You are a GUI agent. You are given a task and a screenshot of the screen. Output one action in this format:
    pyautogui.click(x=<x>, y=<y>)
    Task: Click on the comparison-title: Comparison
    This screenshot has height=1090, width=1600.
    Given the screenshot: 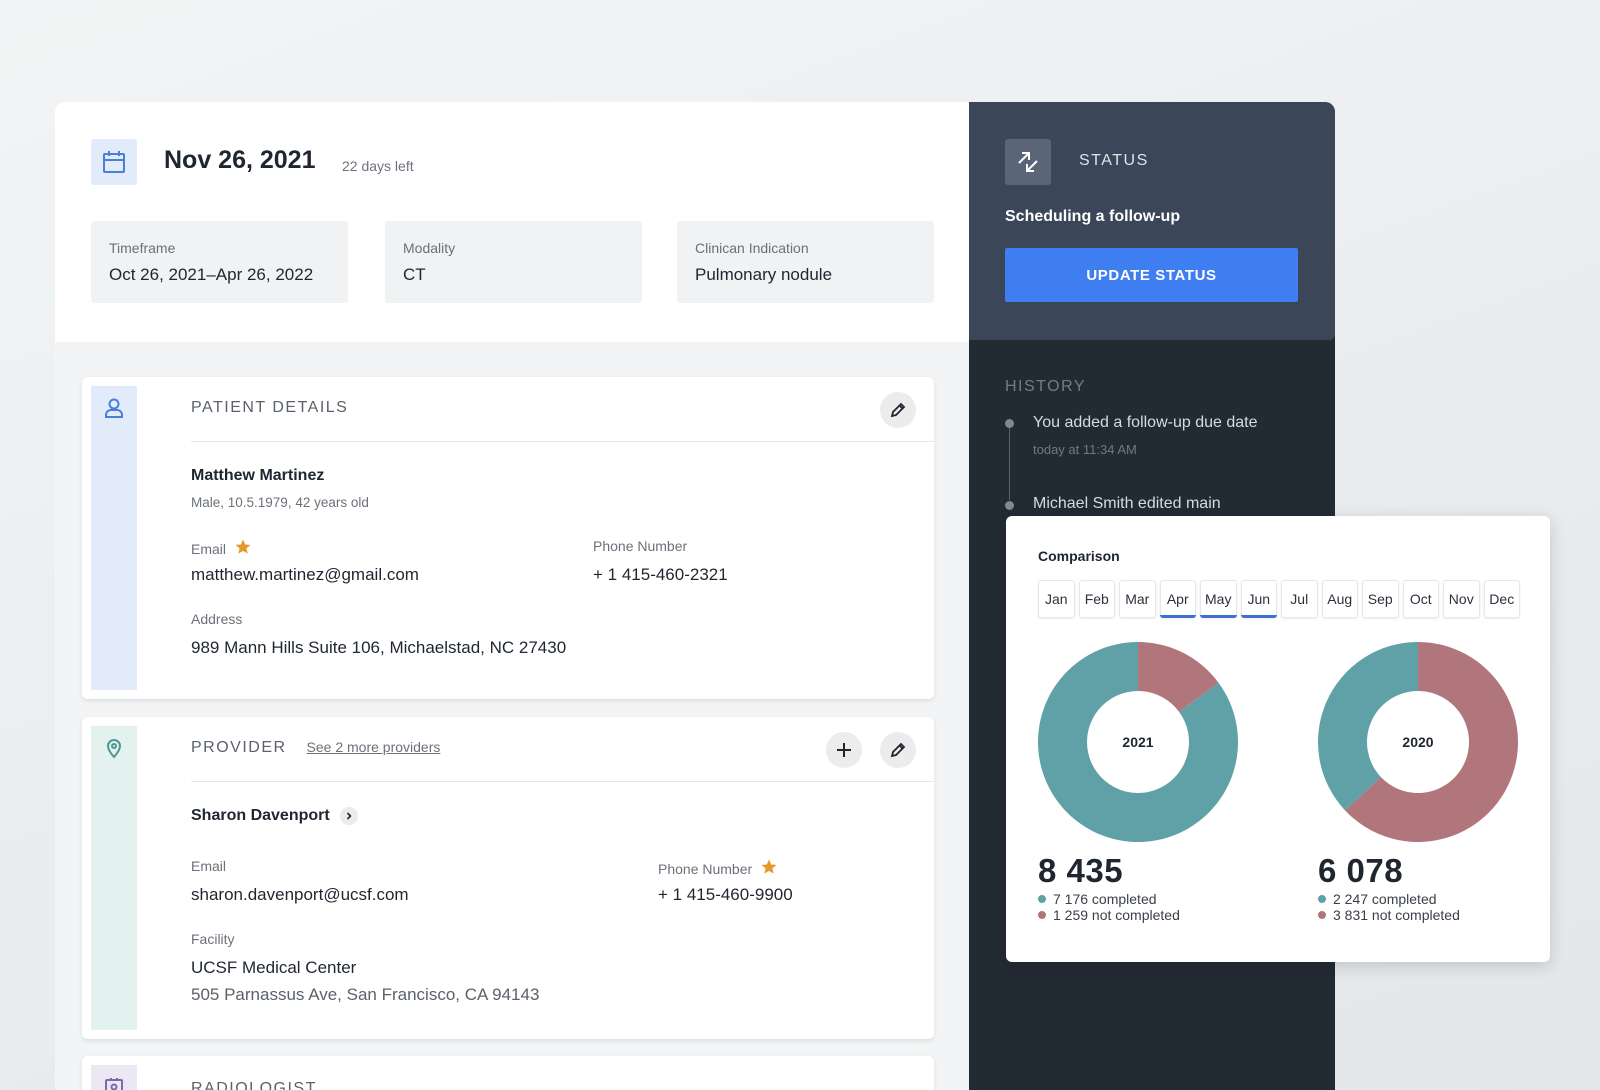 What is the action you would take?
    pyautogui.click(x=1079, y=556)
    